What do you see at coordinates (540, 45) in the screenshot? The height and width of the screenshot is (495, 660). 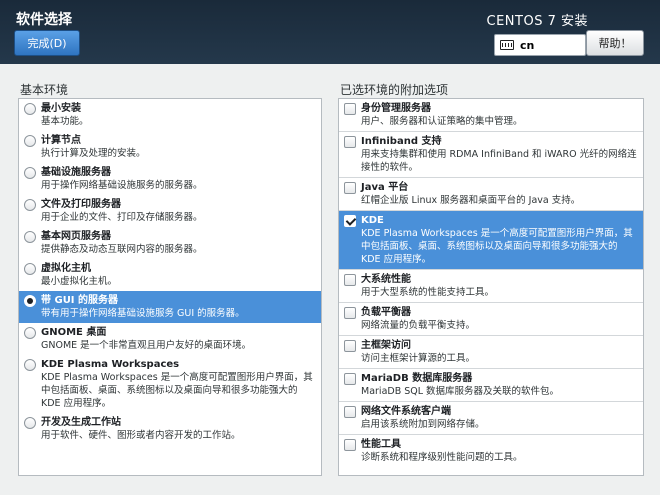 I see `keyboard-layout-indicator: cn` at bounding box center [540, 45].